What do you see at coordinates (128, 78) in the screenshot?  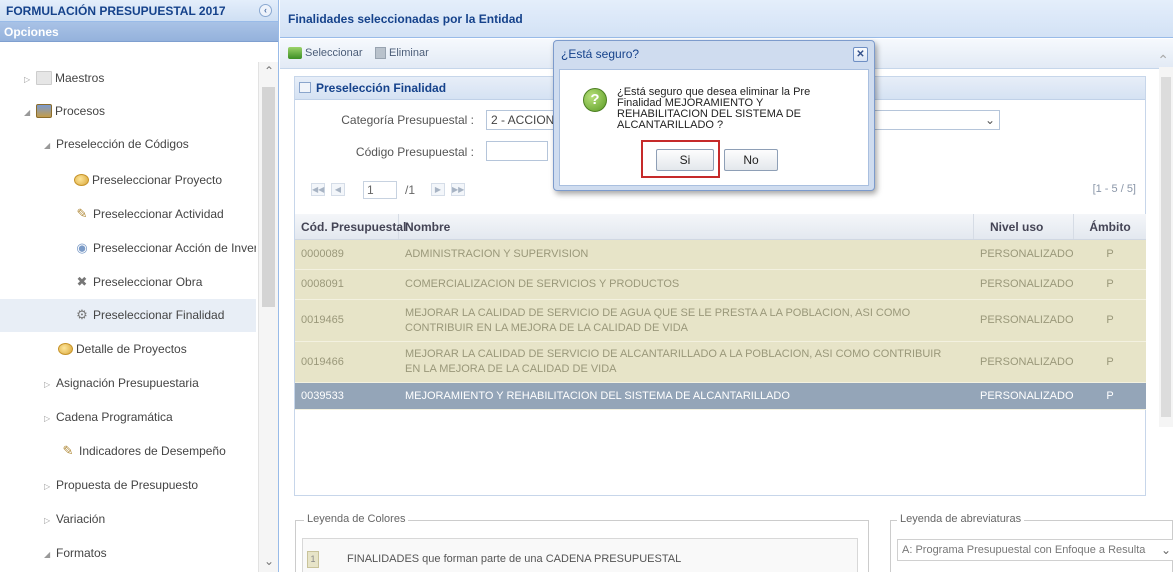 I see `tree-item-maestros: ▷ Maestros` at bounding box center [128, 78].